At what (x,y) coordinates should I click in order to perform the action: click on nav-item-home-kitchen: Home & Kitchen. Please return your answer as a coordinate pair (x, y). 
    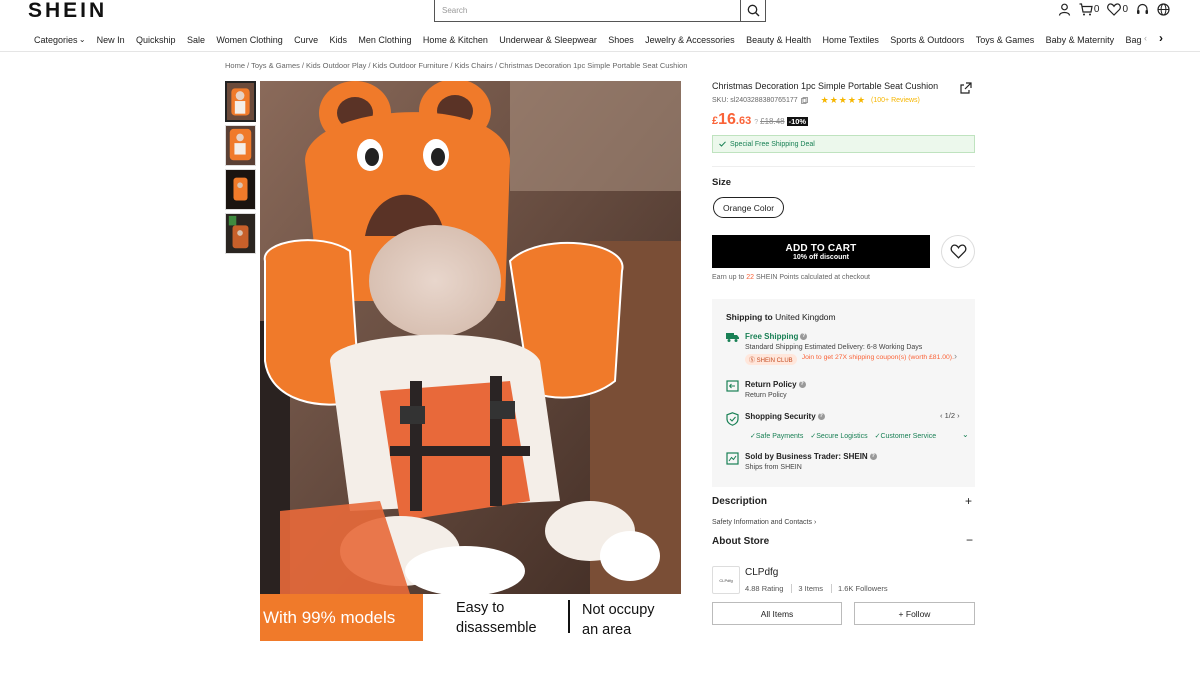
    Looking at the image, I should click on (455, 40).